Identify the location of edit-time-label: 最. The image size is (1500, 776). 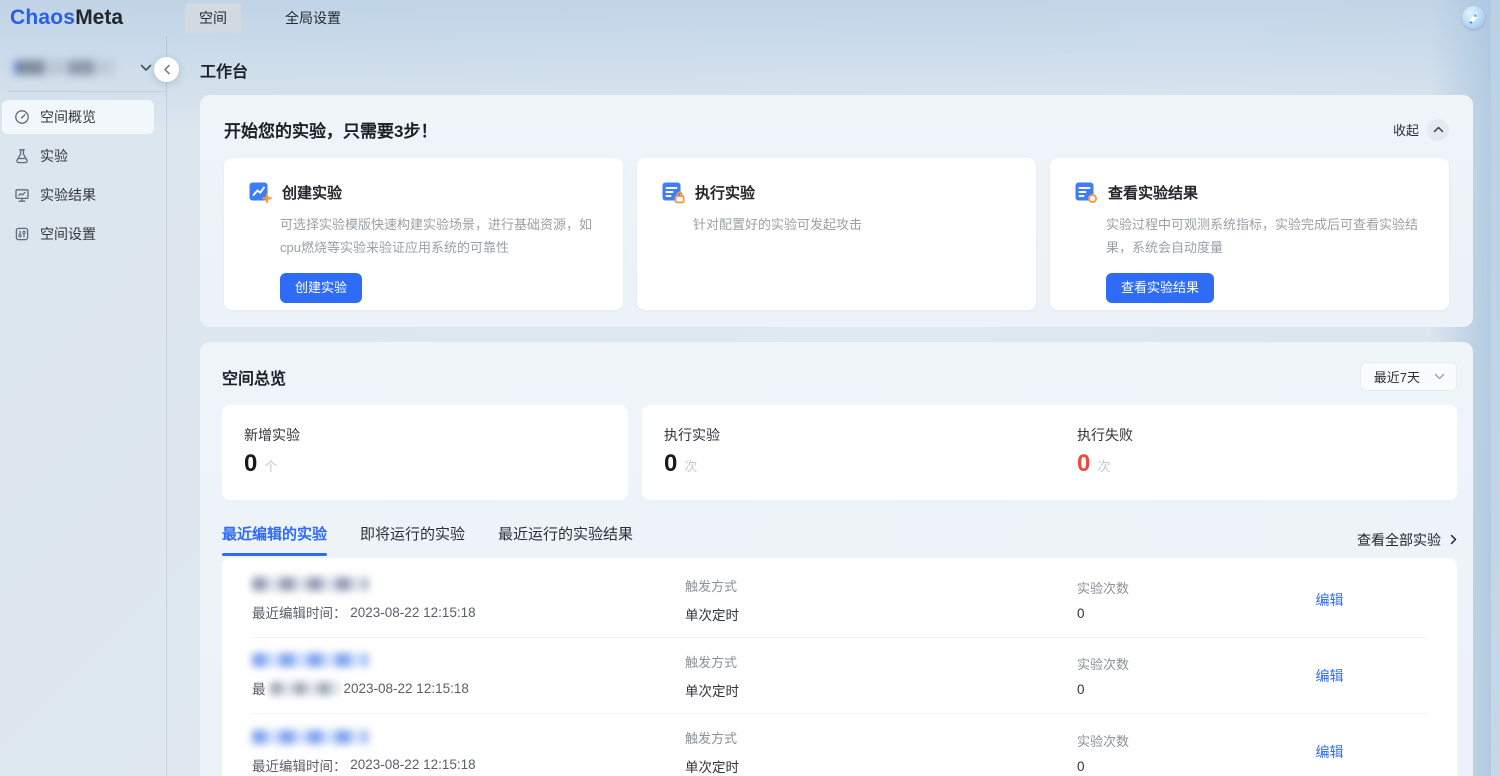
(259, 689).